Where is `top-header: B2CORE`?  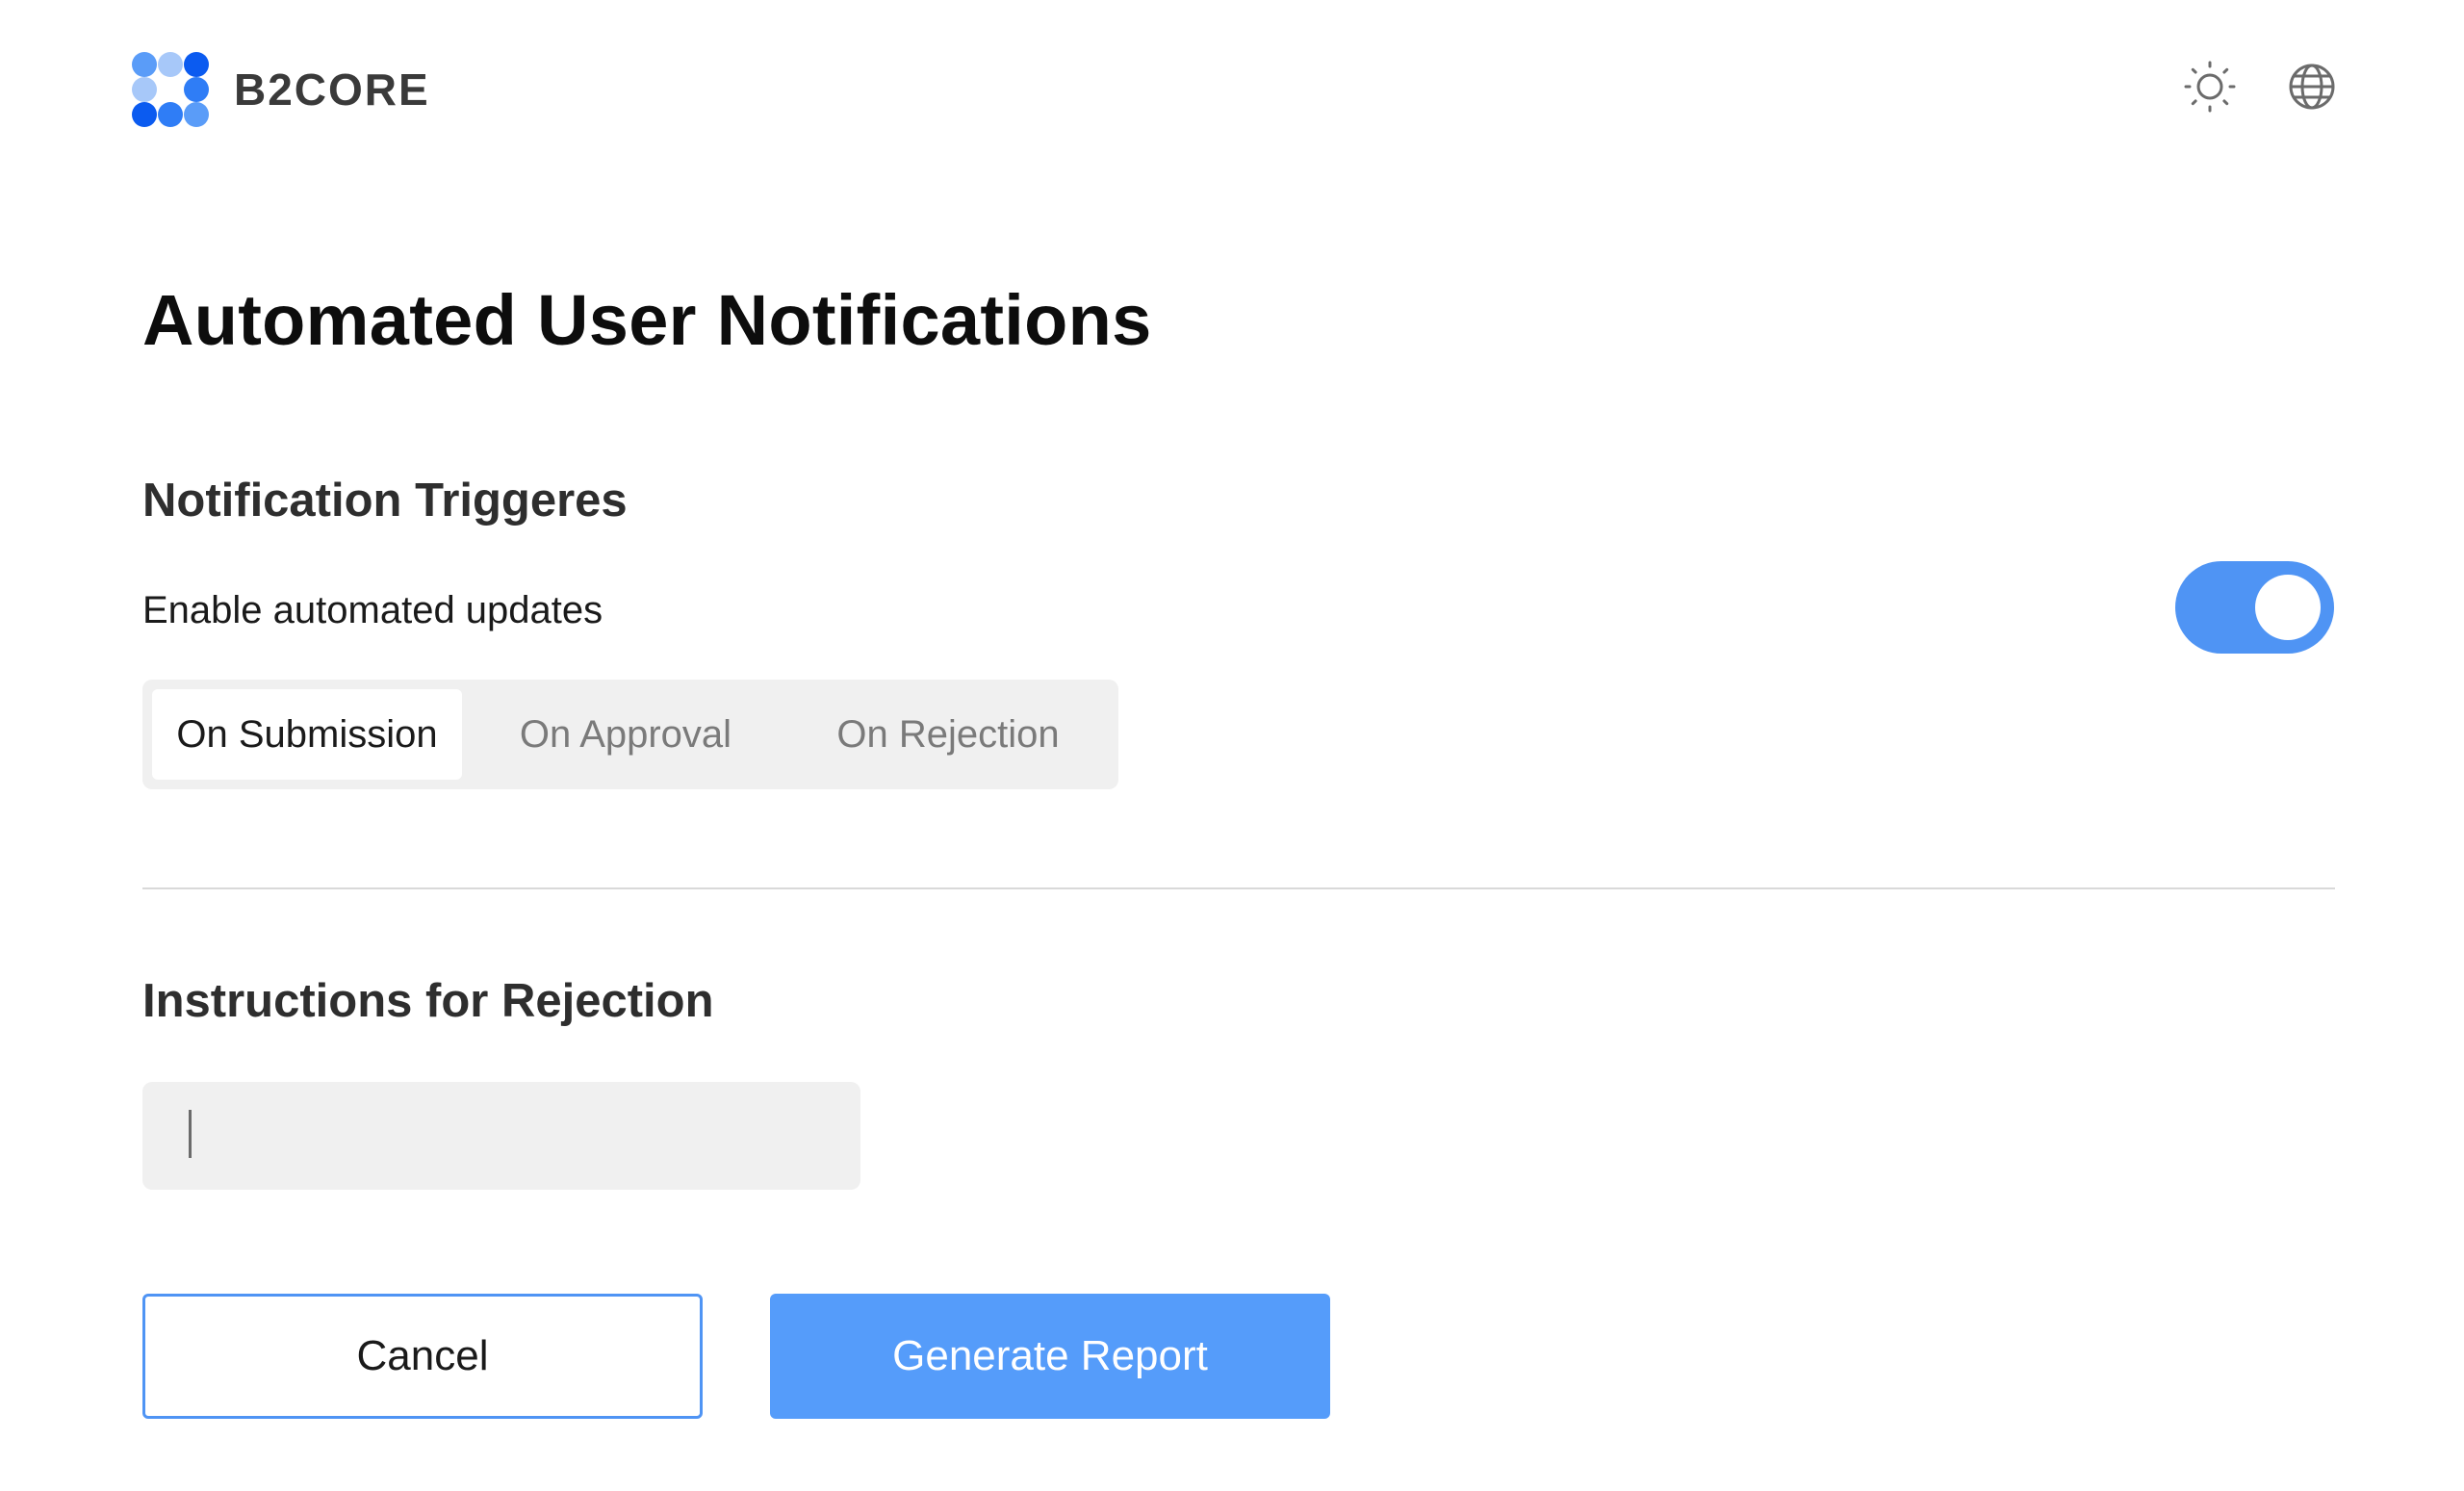
top-header: B2CORE is located at coordinates (1232, 91).